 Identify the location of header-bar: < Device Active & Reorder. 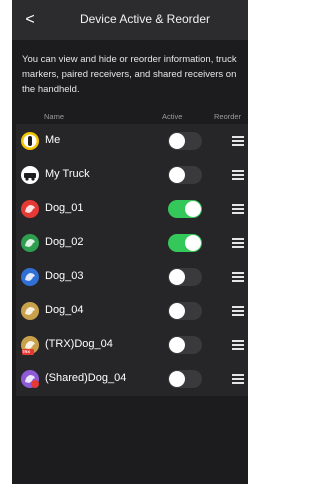
(130, 20).